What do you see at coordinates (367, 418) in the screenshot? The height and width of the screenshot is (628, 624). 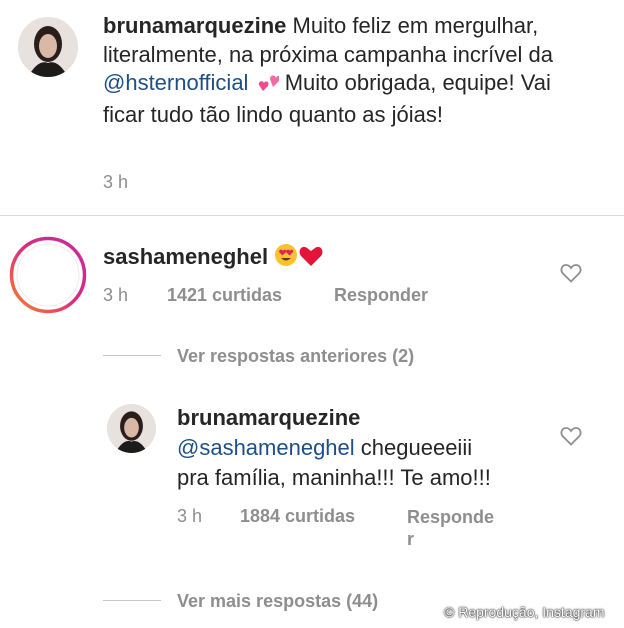 I see `reply-username: brunamarquezine` at bounding box center [367, 418].